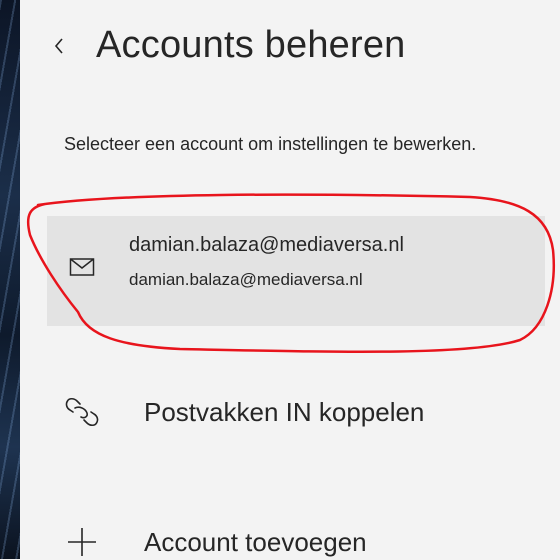  What do you see at coordinates (10, 279) in the screenshot?
I see `desktop-background-strip` at bounding box center [10, 279].